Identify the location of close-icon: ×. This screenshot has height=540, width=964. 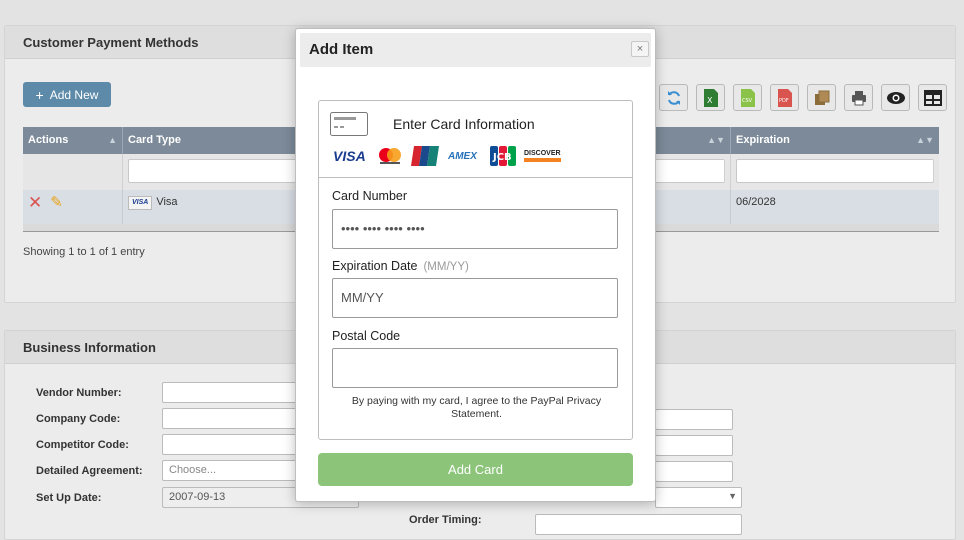
(640, 49).